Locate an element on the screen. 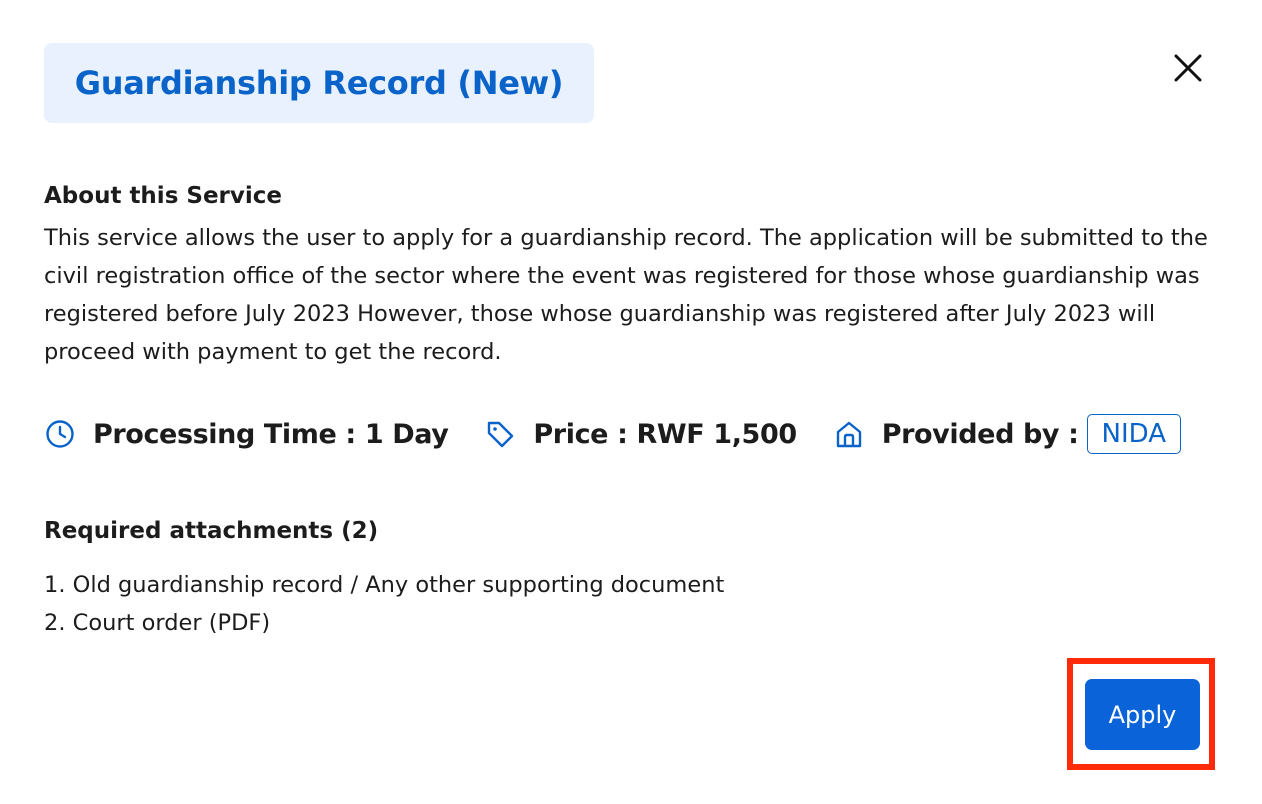 The image size is (1262, 804). price-label: Price : RWF 1,500 is located at coordinates (665, 434).